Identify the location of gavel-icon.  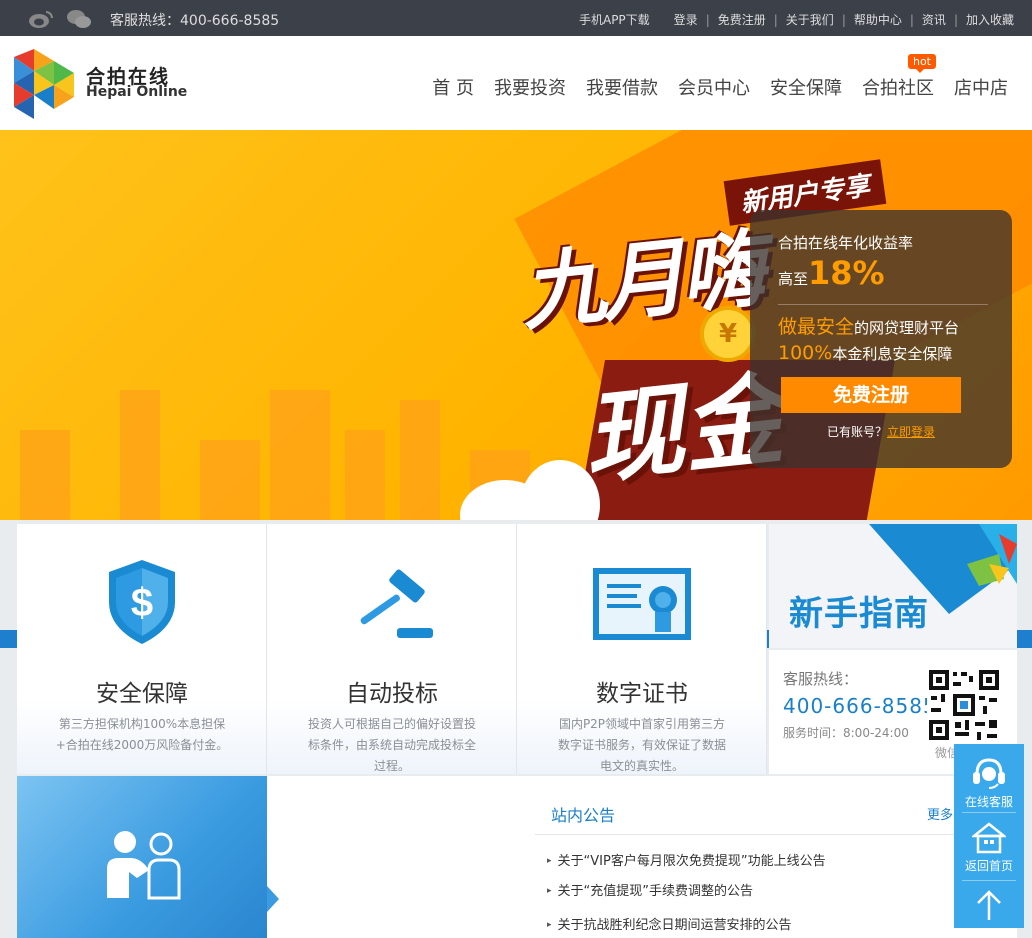
(396, 603).